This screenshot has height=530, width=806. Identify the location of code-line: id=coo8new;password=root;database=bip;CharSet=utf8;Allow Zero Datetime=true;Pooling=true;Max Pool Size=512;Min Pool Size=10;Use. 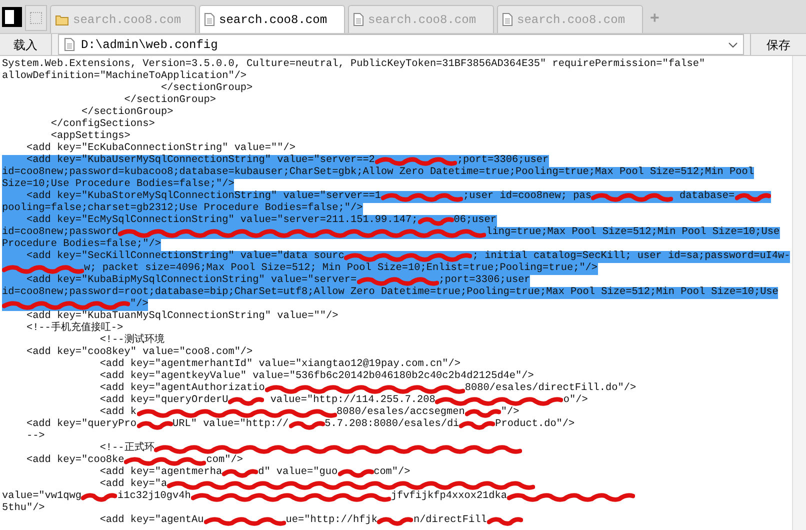
(390, 292).